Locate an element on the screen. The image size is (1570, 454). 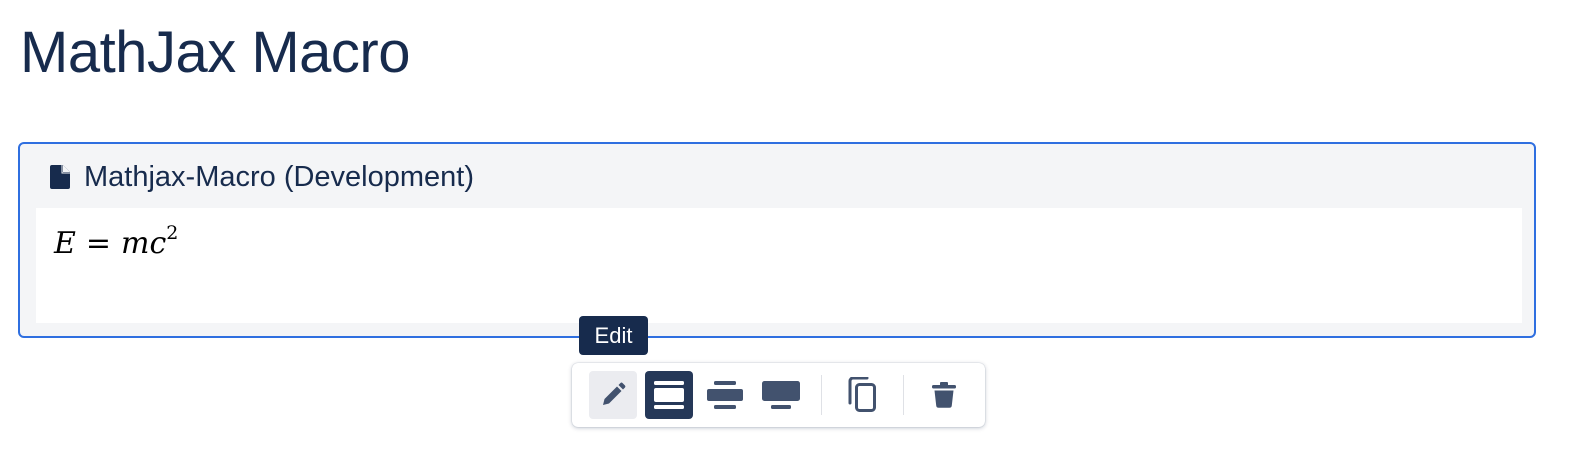
delete-button is located at coordinates (944, 395).